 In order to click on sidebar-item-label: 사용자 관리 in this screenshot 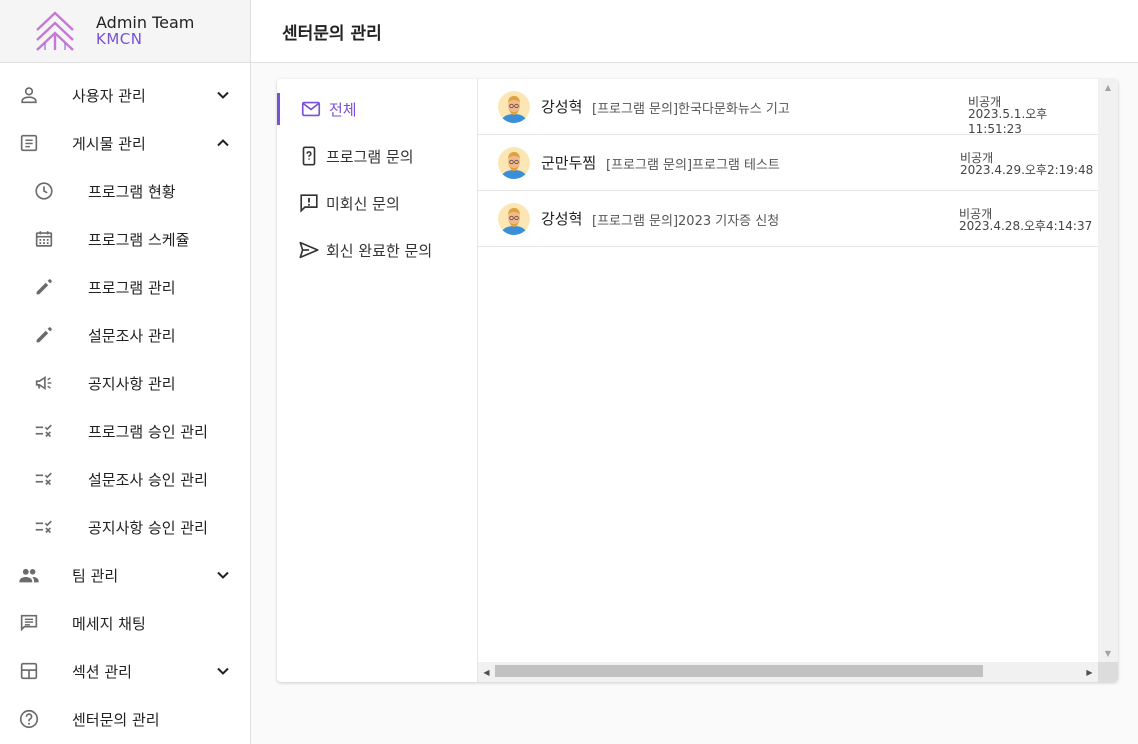, I will do `click(109, 95)`.